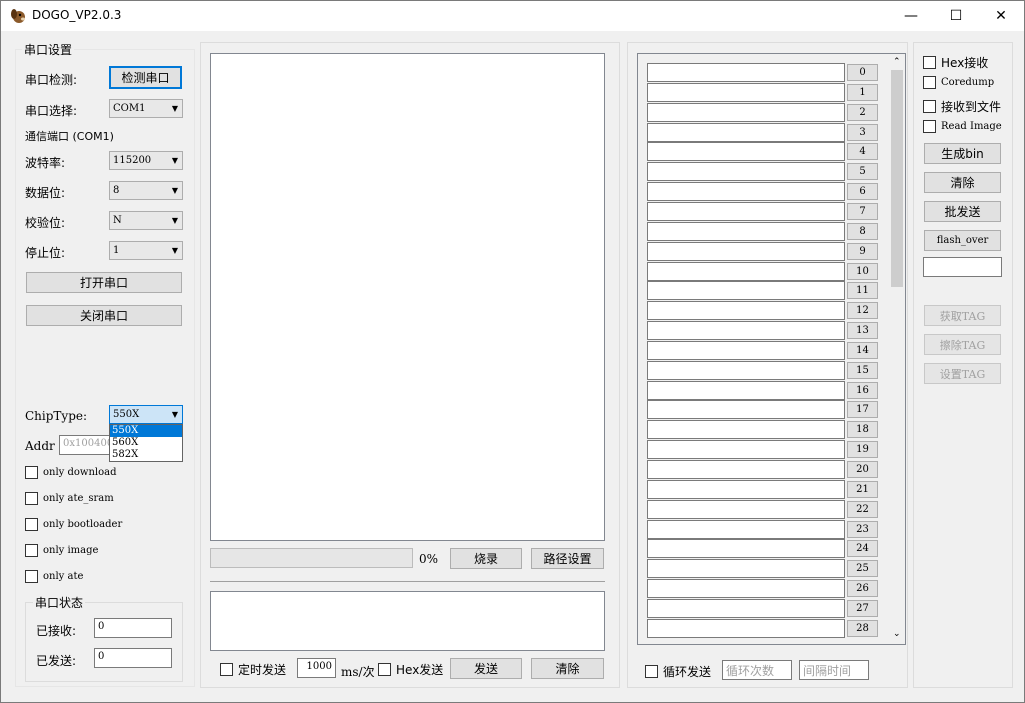 This screenshot has height=703, width=1025. Describe the element at coordinates (104, 315) in the screenshot. I see `close-serial-button: 关闭串口` at that location.